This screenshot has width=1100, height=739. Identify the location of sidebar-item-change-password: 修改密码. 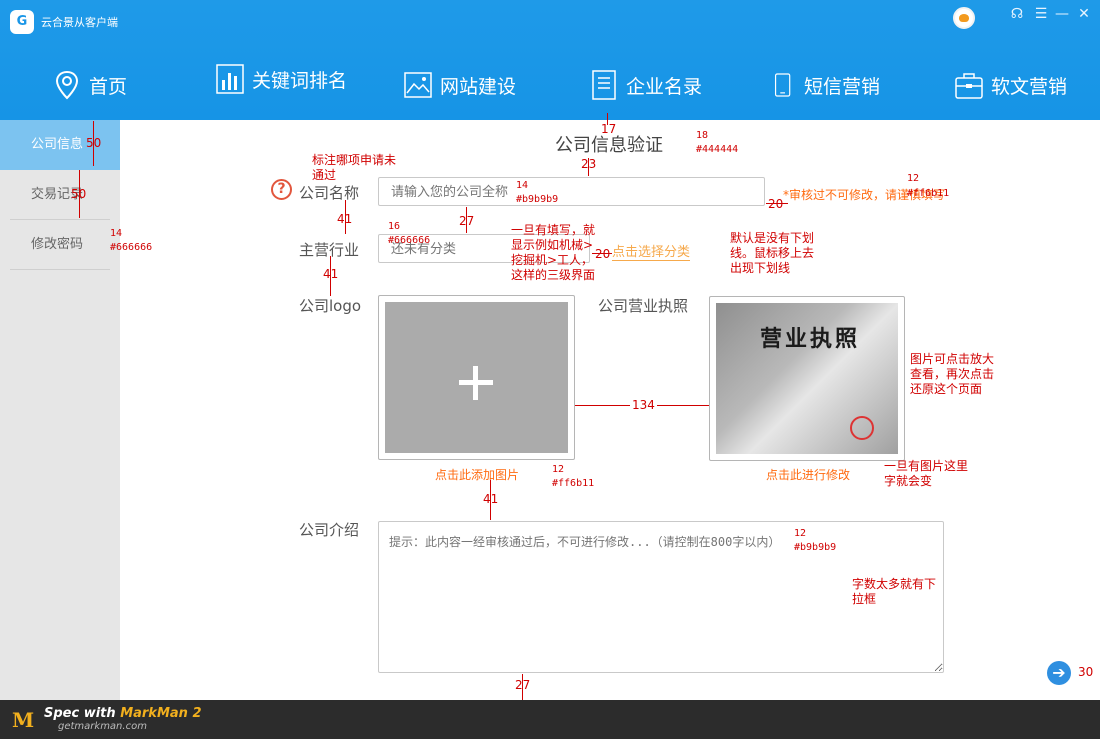
(60, 245).